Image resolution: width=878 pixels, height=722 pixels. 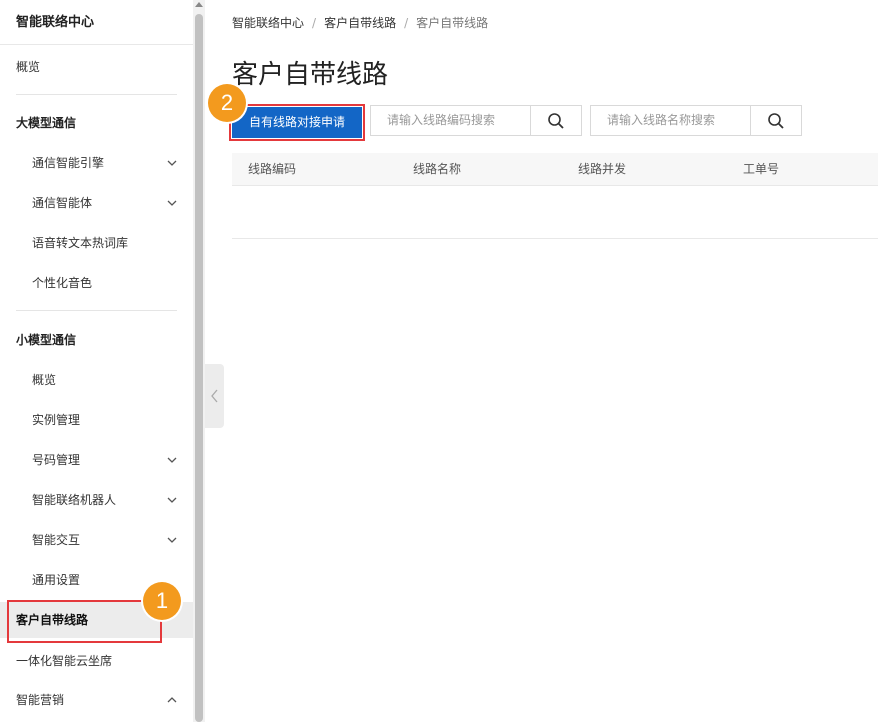 What do you see at coordinates (162, 601) in the screenshot?
I see `step-badge-1: 1` at bounding box center [162, 601].